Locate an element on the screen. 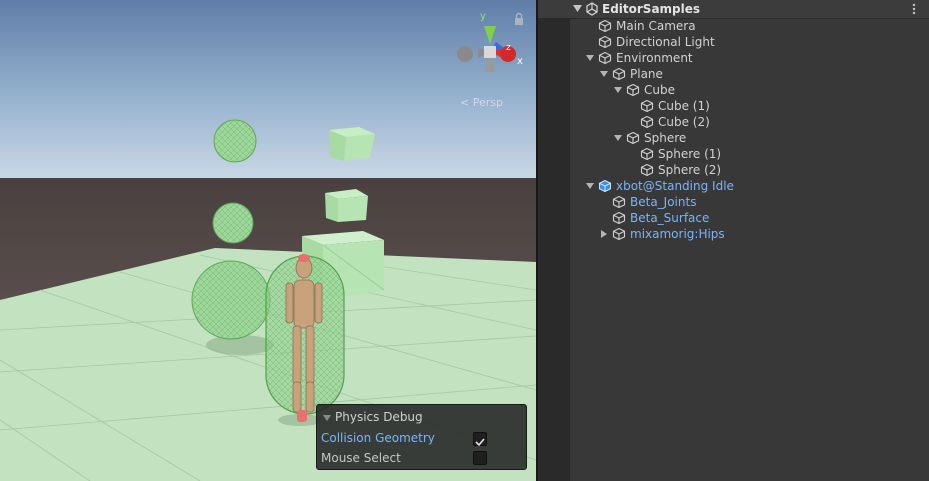 The image size is (929, 481). hierarchy-item-label: Sphere (1) is located at coordinates (690, 154).